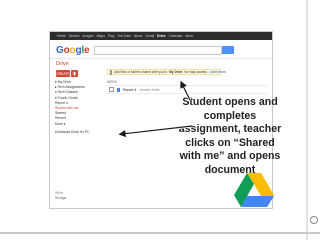 This screenshot has height=240, width=320. Describe the element at coordinates (111, 36) in the screenshot. I see `gbar-item-play: Play` at that location.